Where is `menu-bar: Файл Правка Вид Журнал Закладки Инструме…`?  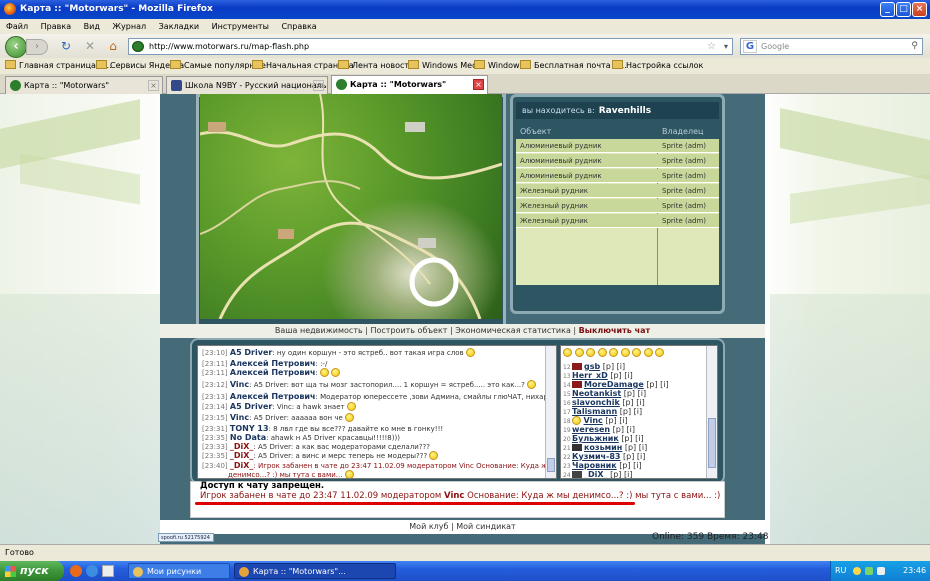 menu-bar: Файл Правка Вид Журнал Закладки Инструме… is located at coordinates (465, 26).